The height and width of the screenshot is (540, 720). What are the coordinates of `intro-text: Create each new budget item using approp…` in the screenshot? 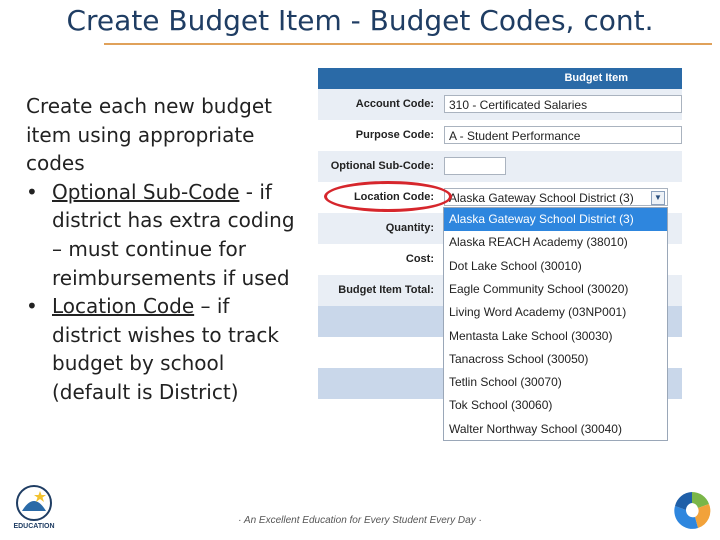 It's located at (149, 135).